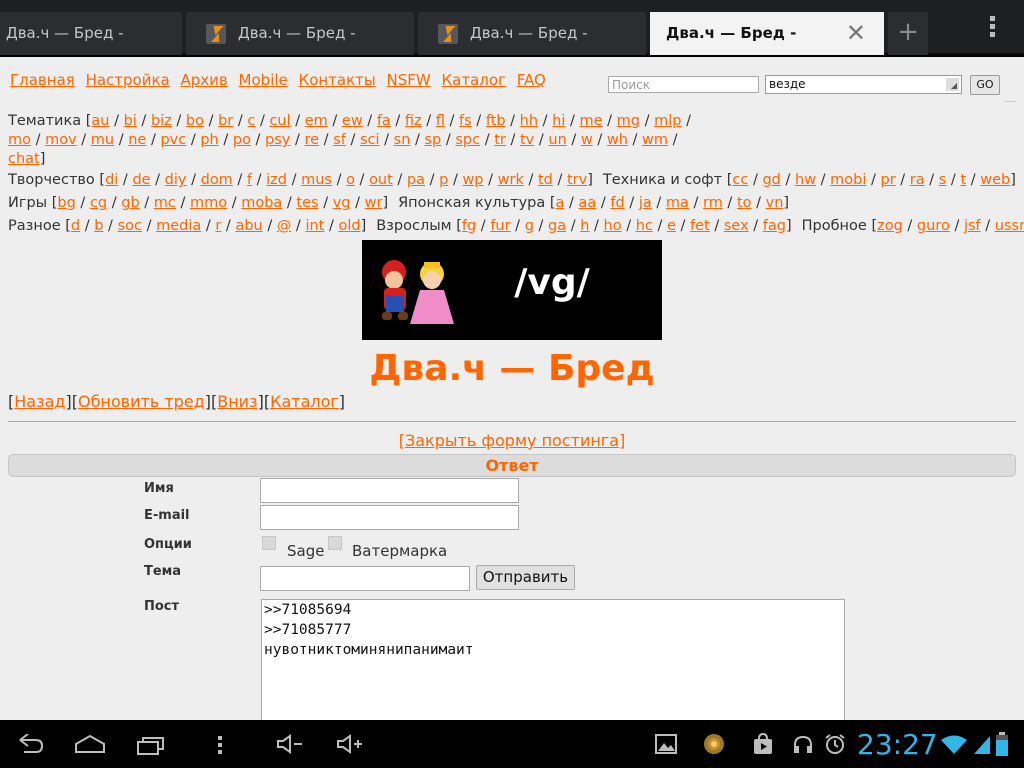 The image size is (1024, 768). I want to click on board-link: cg, so click(98, 203).